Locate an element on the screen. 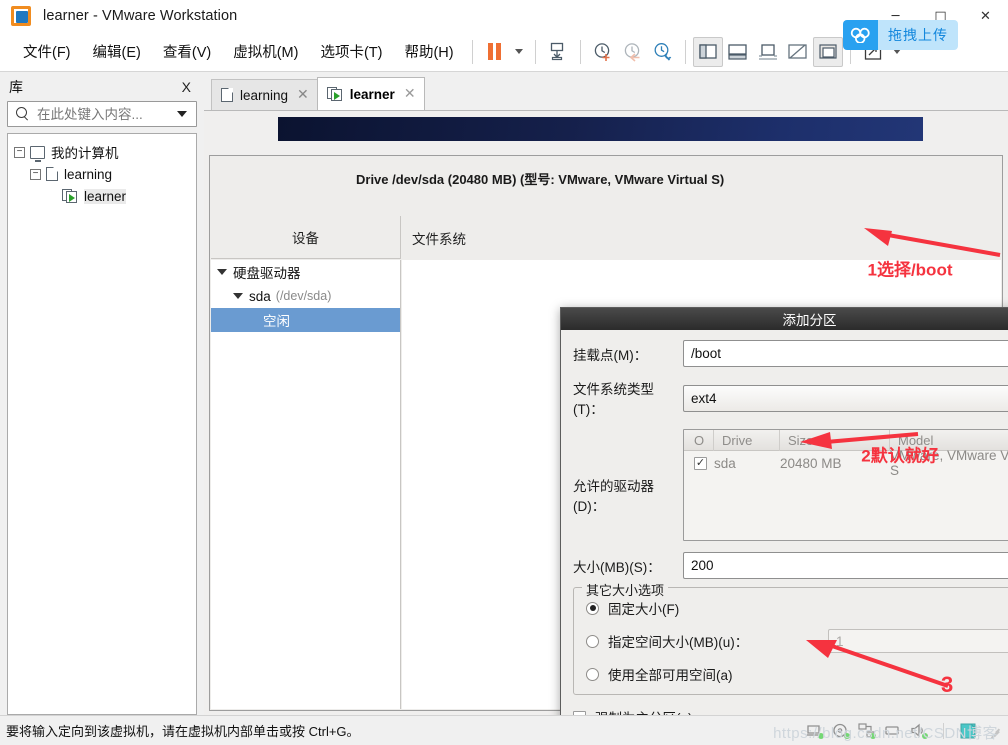 This screenshot has width=1008, height=745. install-tools-icon is located at coordinates (558, 52).